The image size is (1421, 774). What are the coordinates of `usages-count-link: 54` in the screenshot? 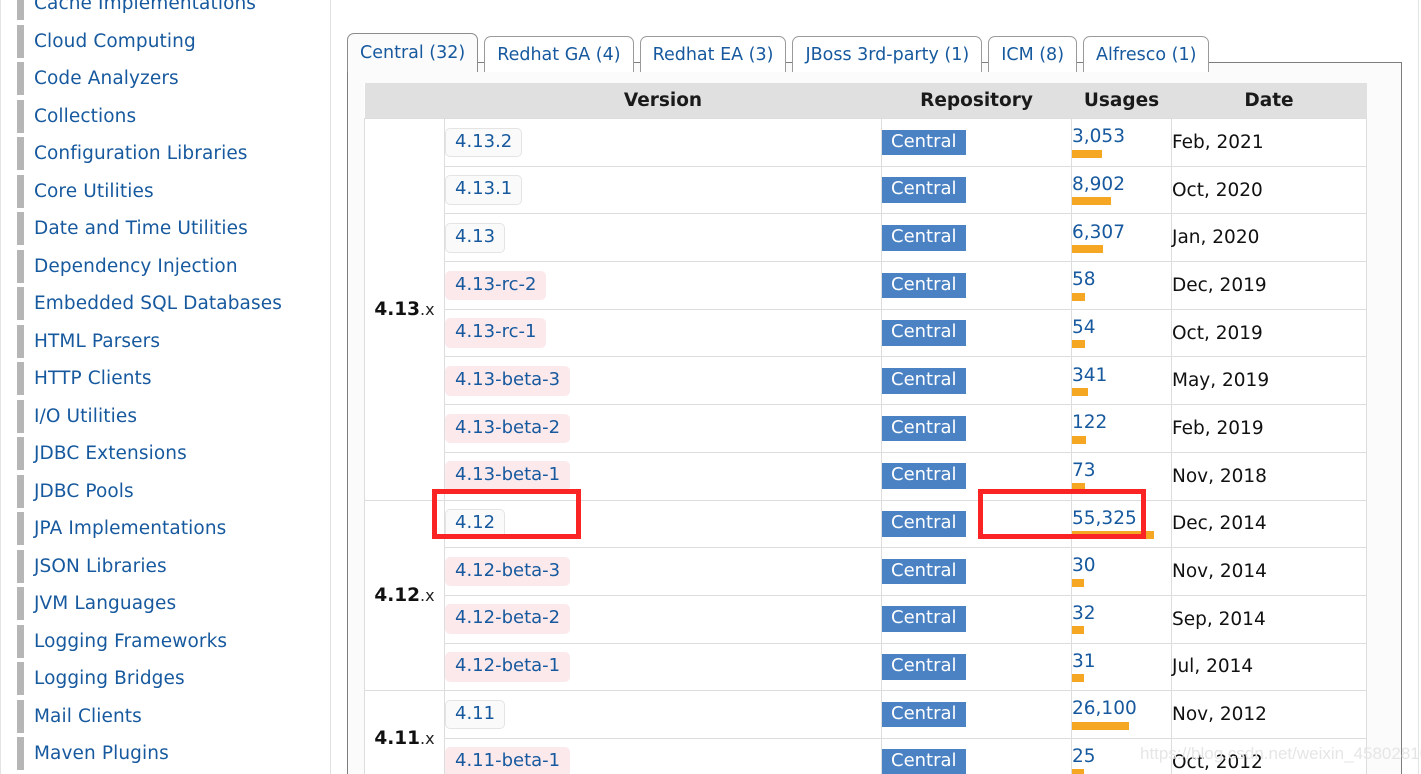 It's located at (1121, 327).